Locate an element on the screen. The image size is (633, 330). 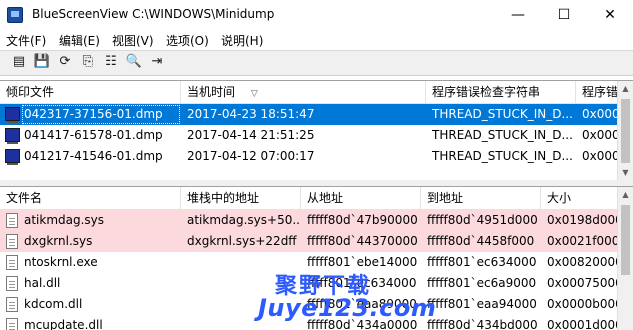
driver-size: 0x00075000 is located at coordinates (582, 283).